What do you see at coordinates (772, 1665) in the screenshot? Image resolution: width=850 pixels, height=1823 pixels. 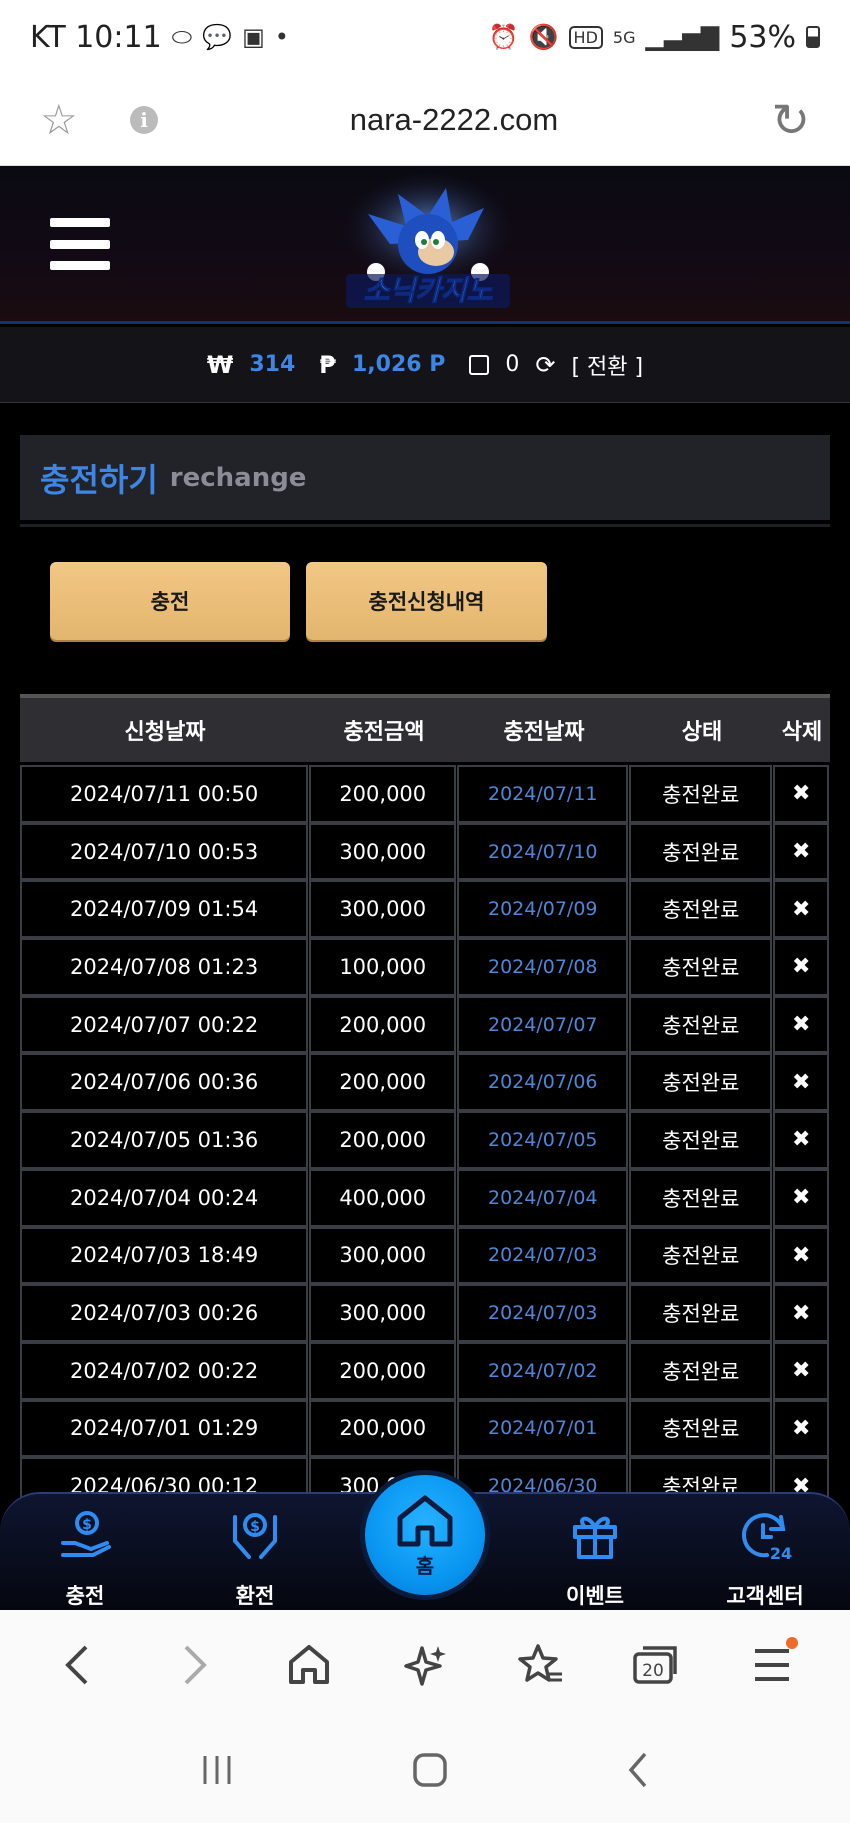 I see `browser-menu-icon` at bounding box center [772, 1665].